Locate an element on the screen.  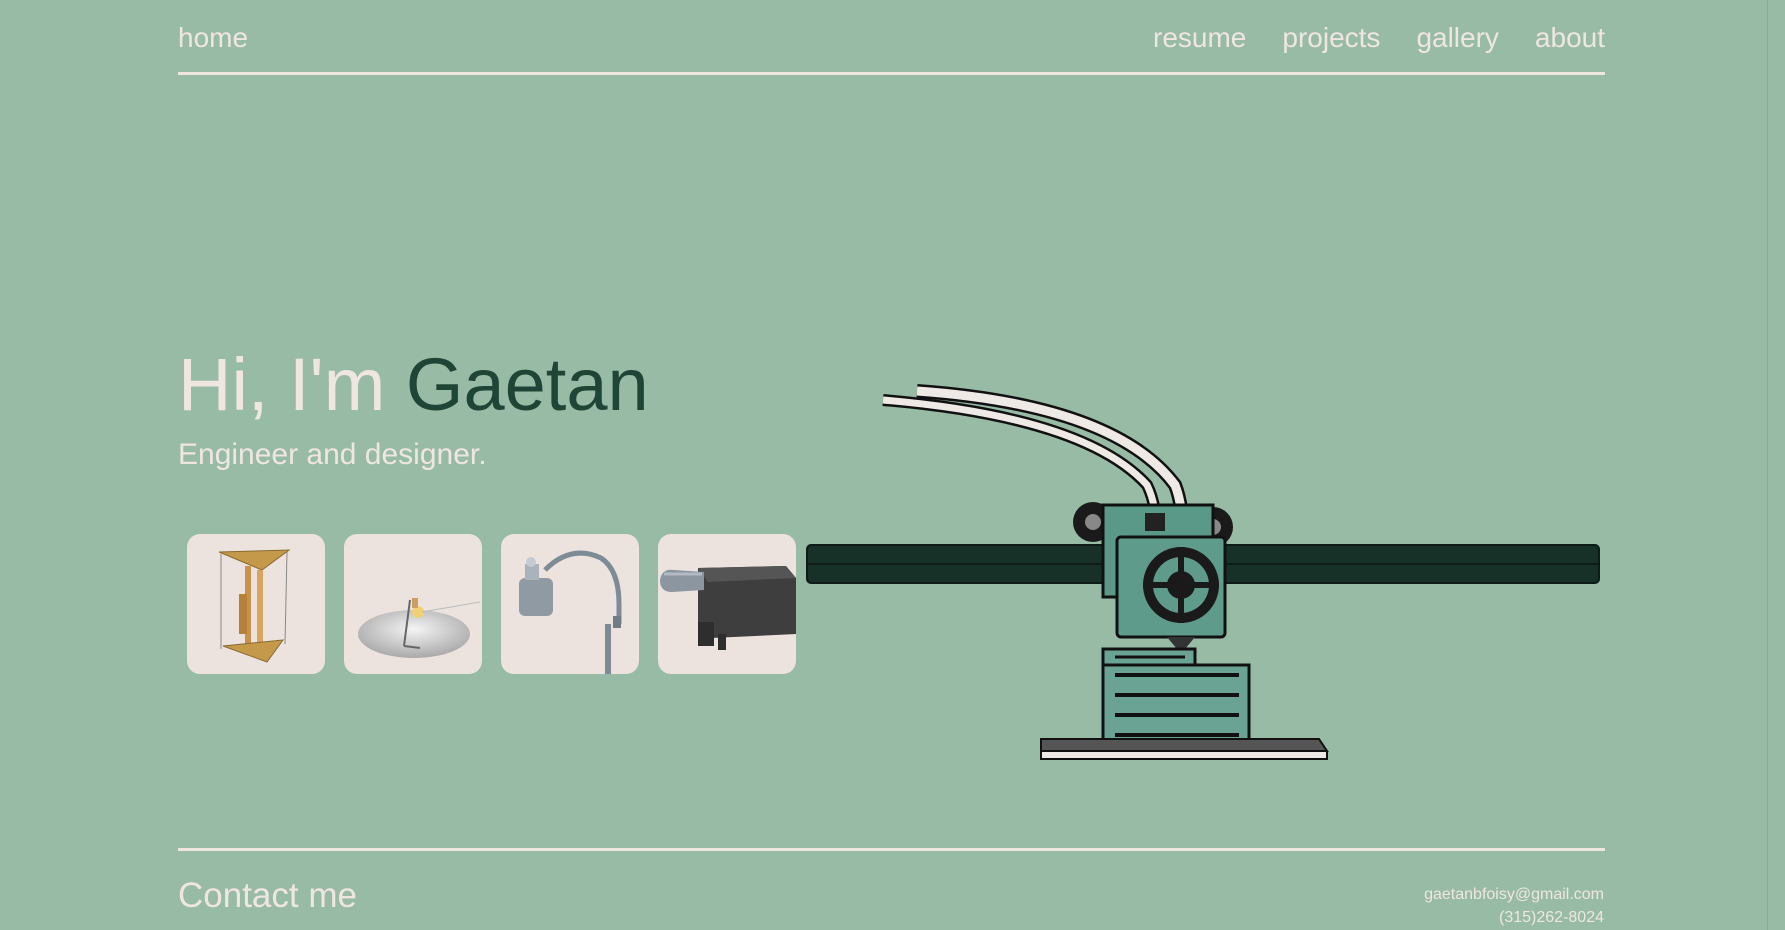
contact-info: gaetanbfoisy@gmail.com (315)262-8024 is located at coordinates (1514, 906).